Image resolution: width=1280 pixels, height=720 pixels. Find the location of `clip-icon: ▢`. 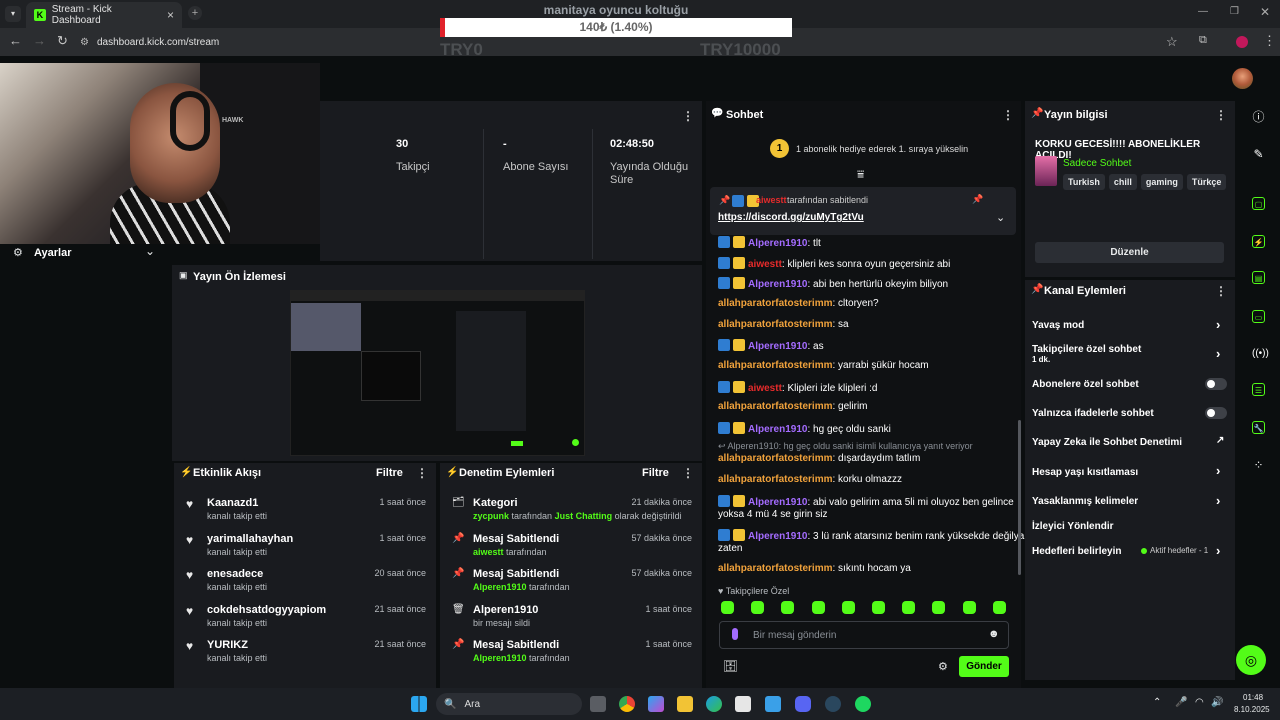

clip-icon: ▢ is located at coordinates (1258, 203).